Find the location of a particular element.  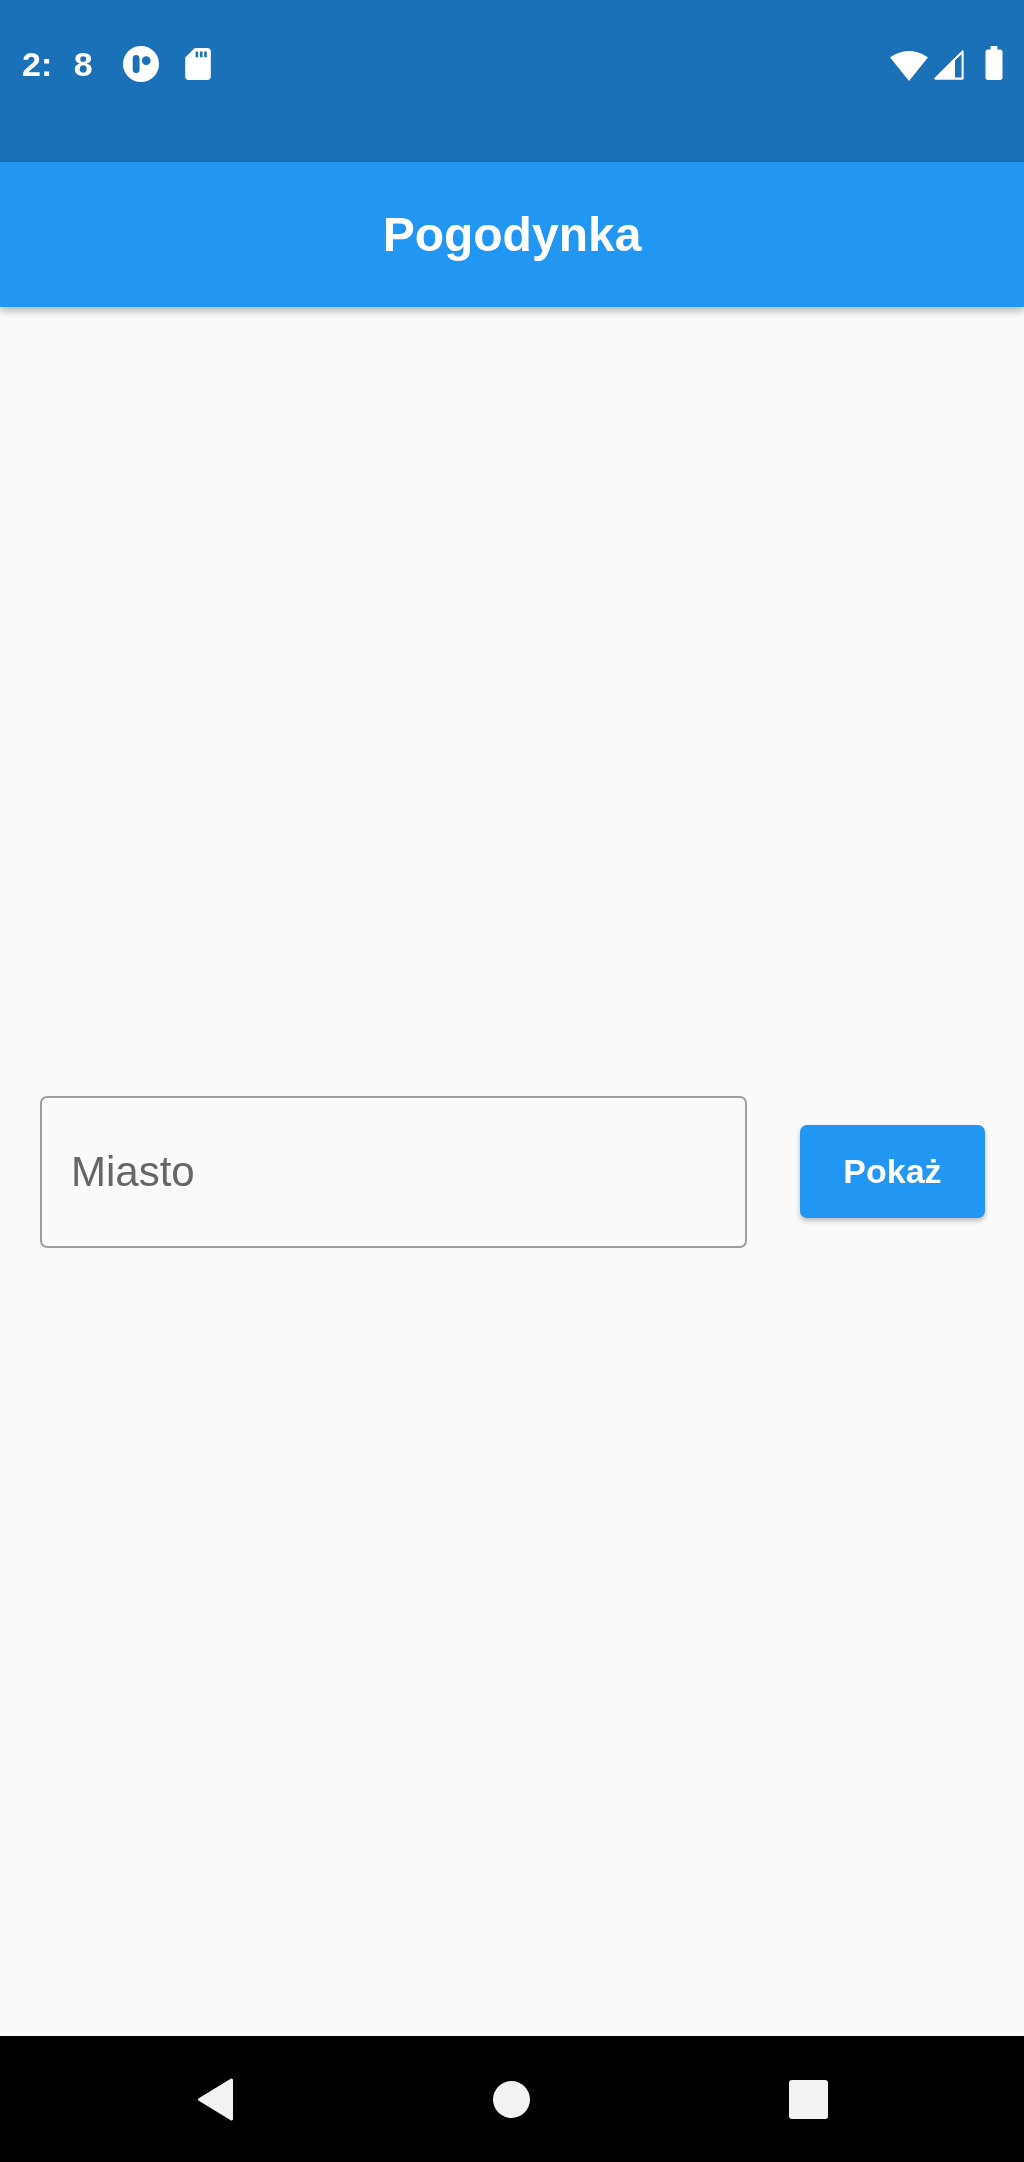

app-title: Pogodynka is located at coordinates (512, 234).